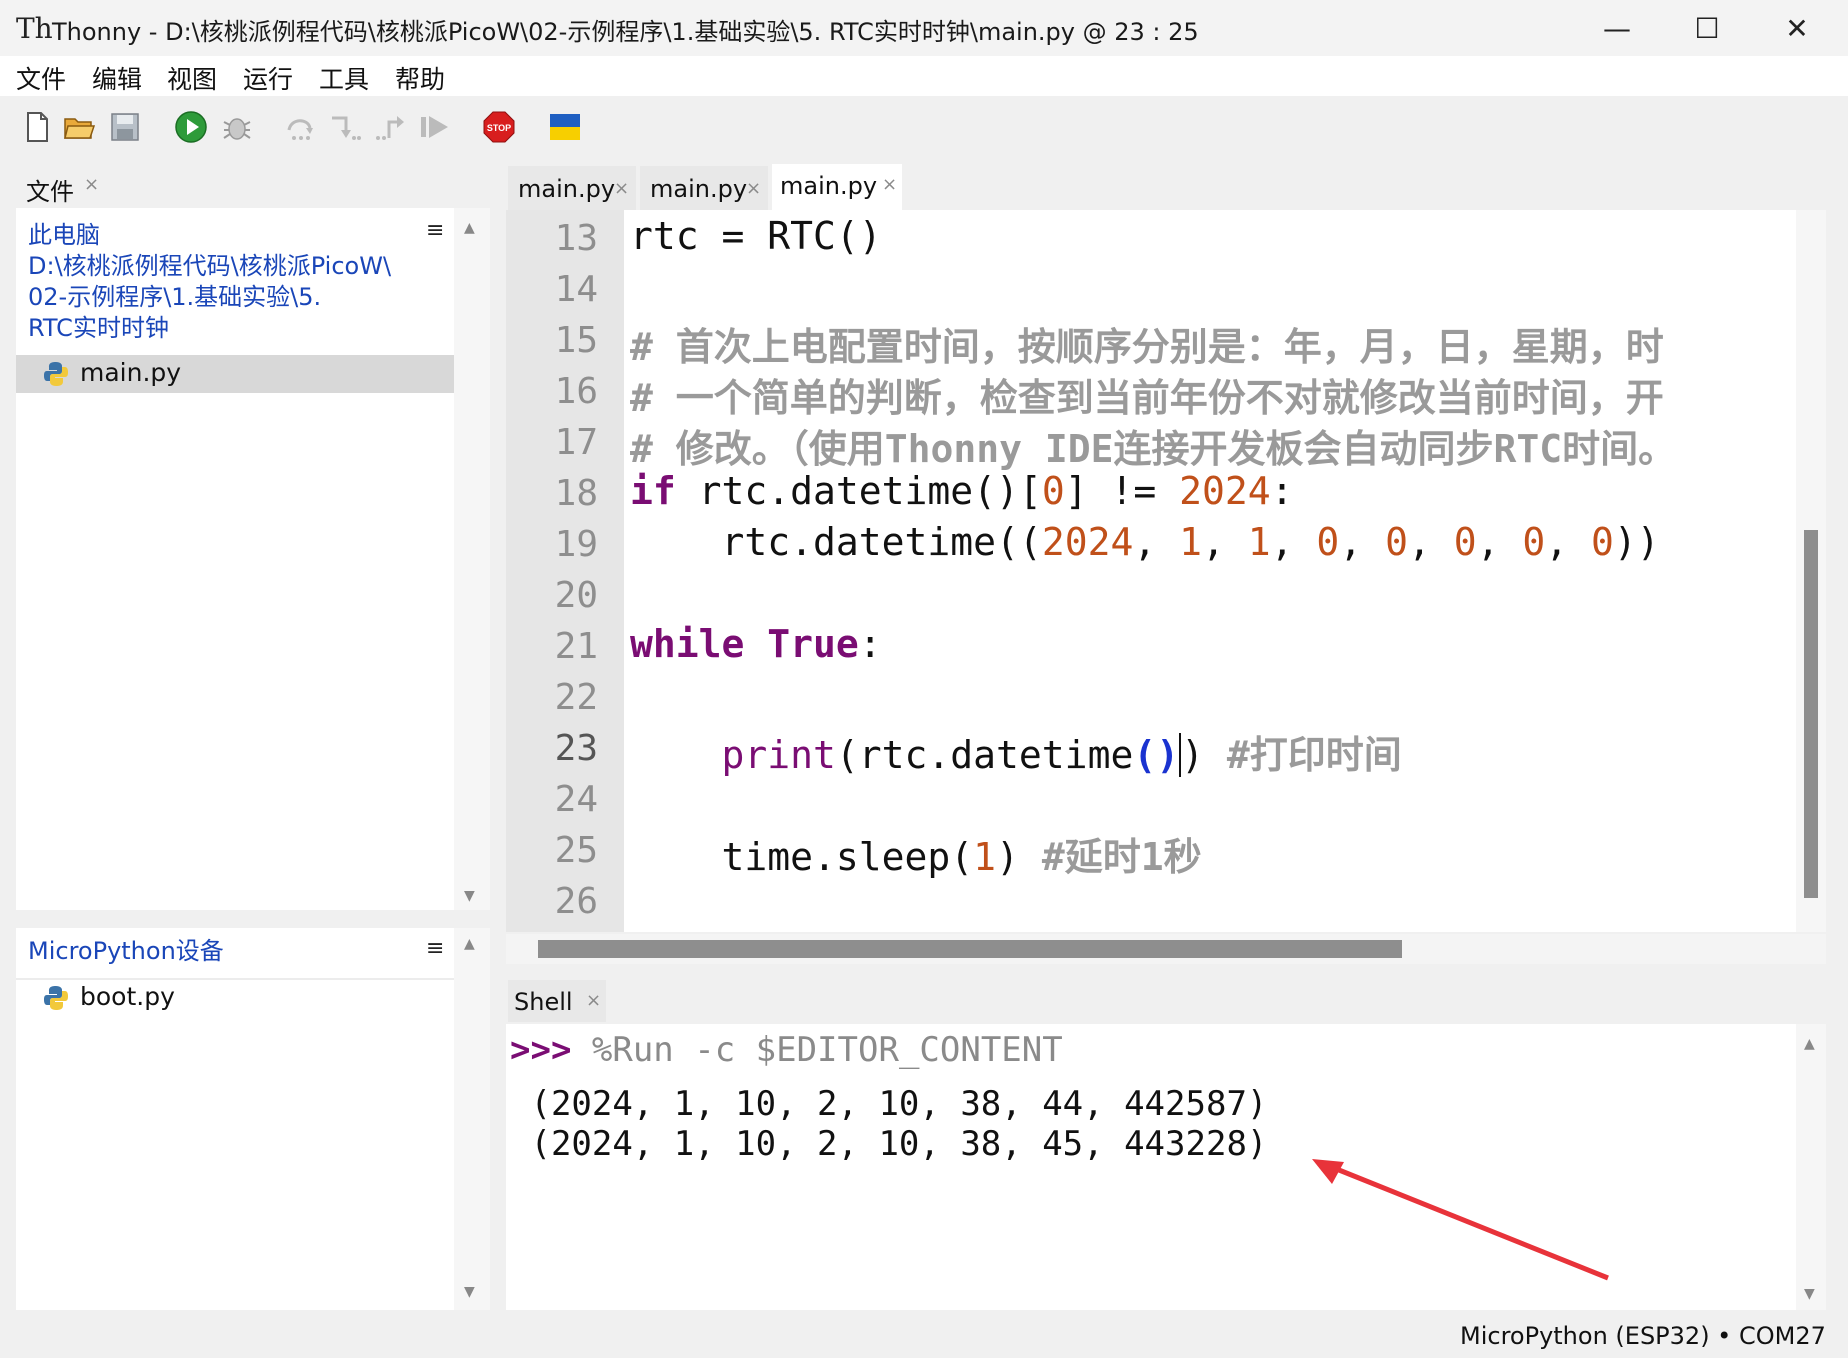 The width and height of the screenshot is (1848, 1358). I want to click on editor-tab-3-label: main.py, so click(829, 186).